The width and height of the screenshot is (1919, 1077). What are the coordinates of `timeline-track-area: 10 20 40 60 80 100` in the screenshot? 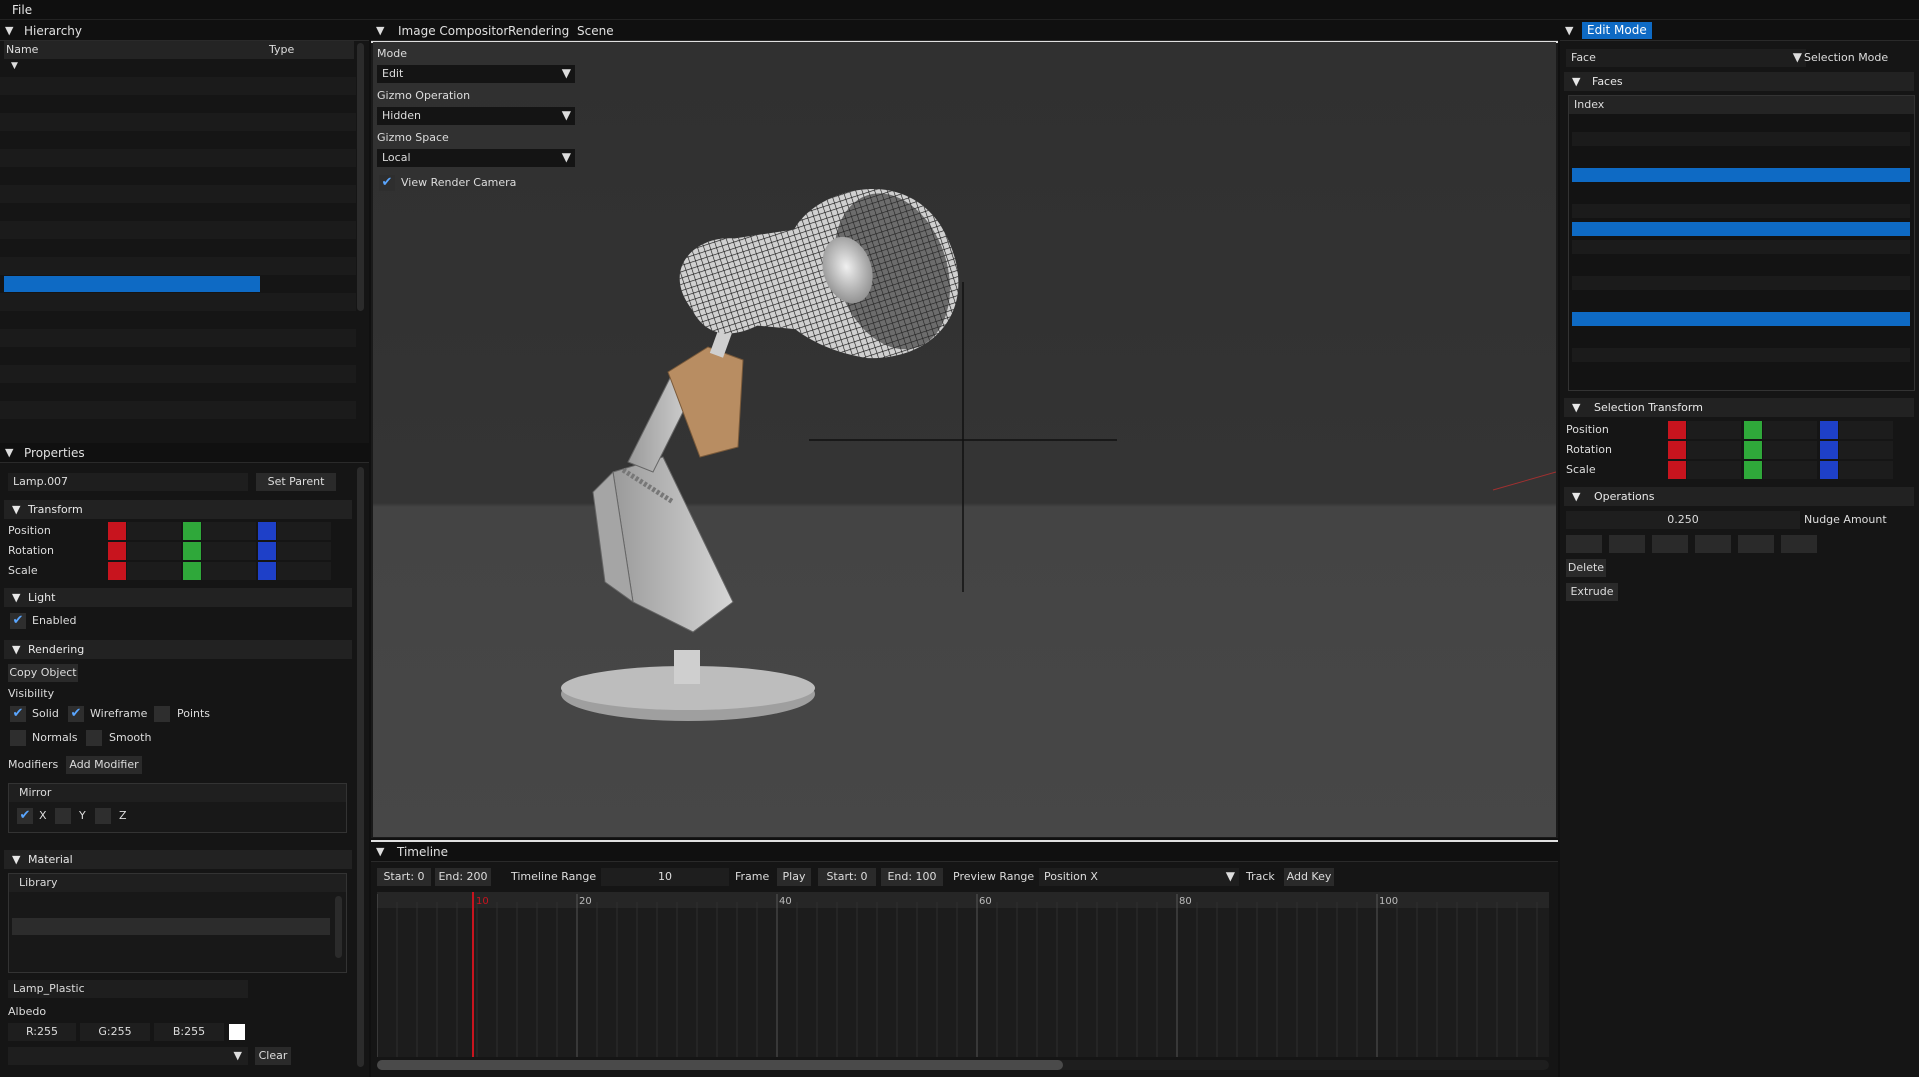 It's located at (963, 974).